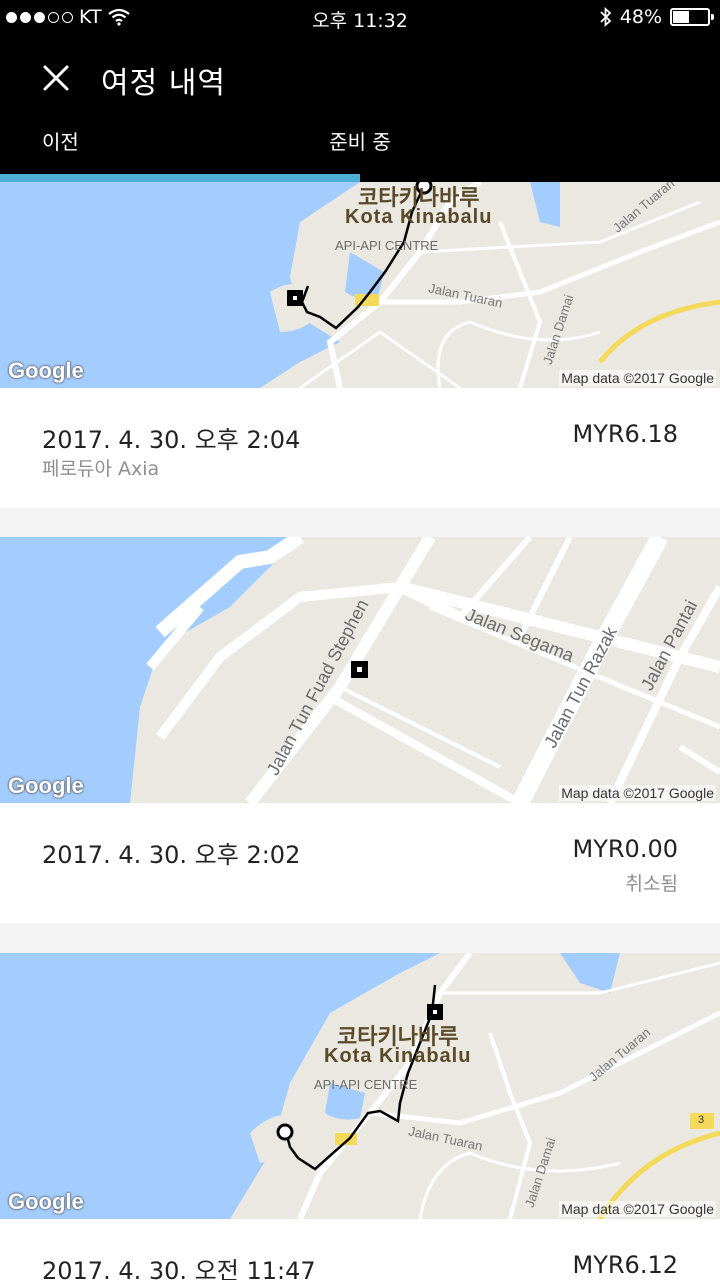 The width and height of the screenshot is (720, 1280). What do you see at coordinates (360, 142) in the screenshot?
I see `tab-upcoming: 준비 중` at bounding box center [360, 142].